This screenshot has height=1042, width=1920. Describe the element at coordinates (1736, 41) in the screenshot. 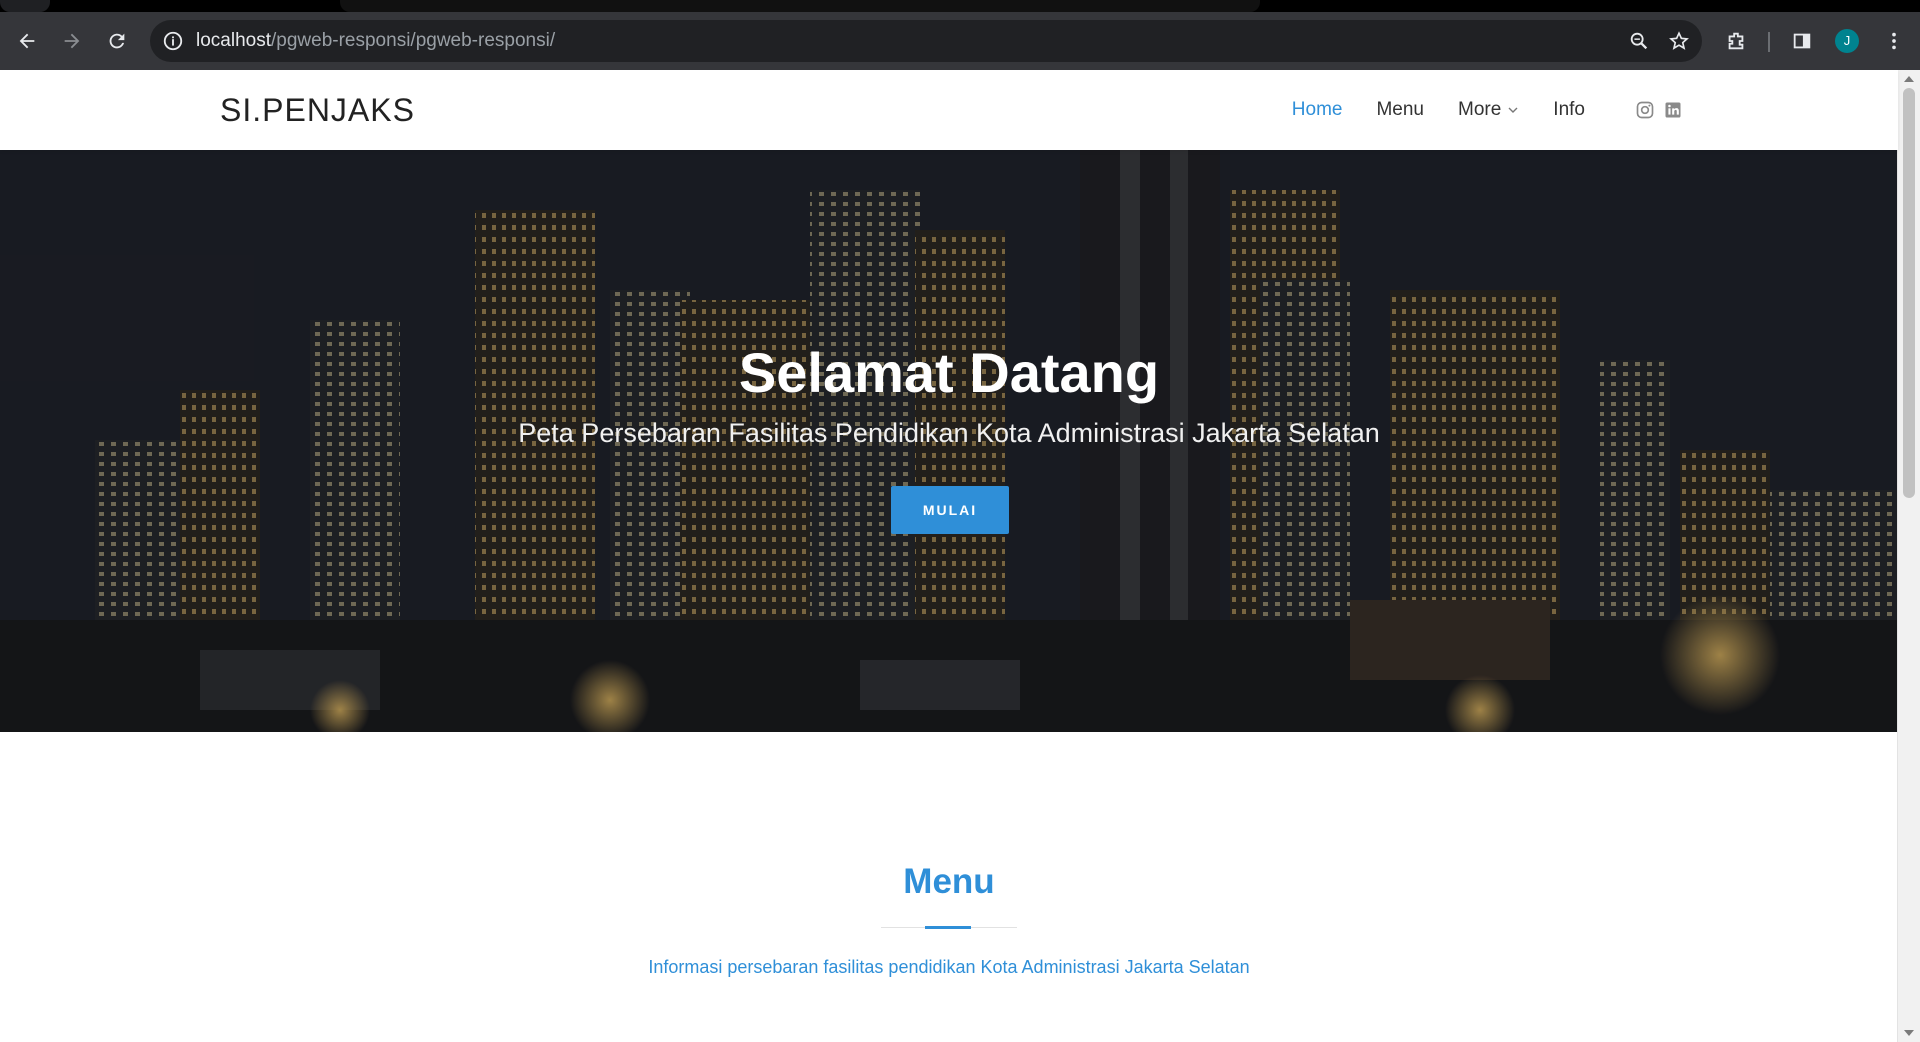

I see `extensions-icon` at that location.